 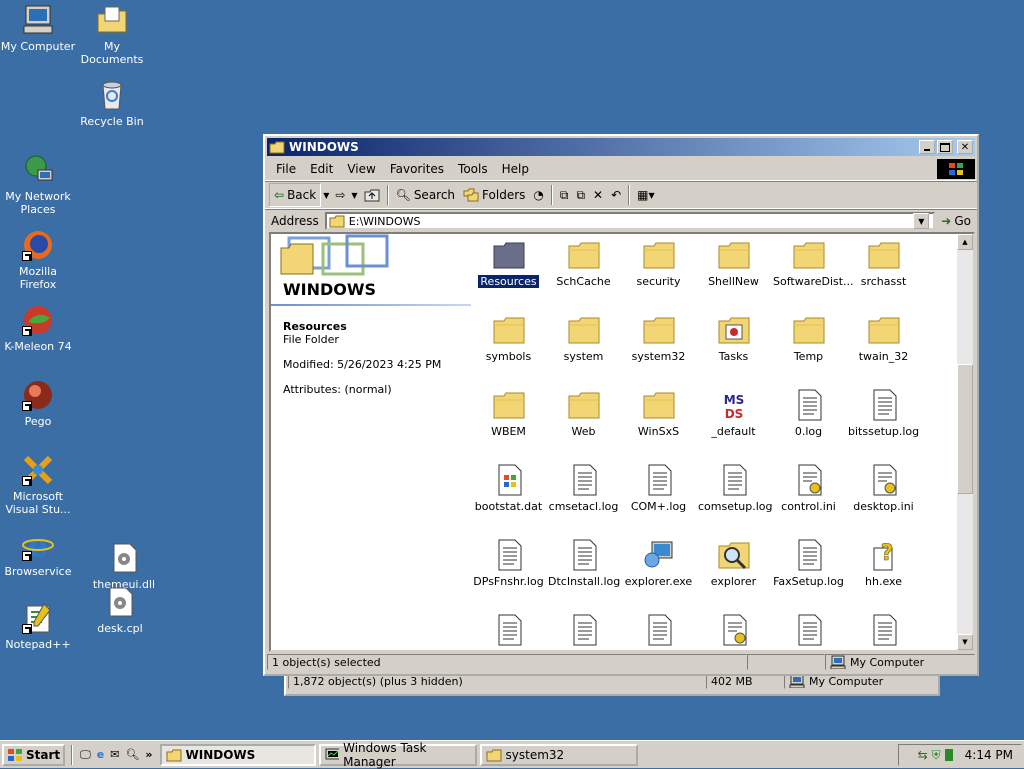 I want to click on outlook-express-icon: ✉, so click(x=114, y=754).